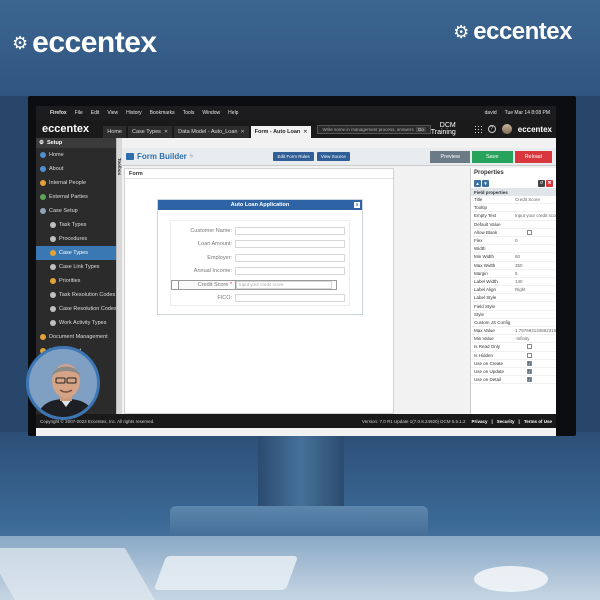 This screenshot has height=600, width=600. Describe the element at coordinates (513, 216) in the screenshot. I see `property-row: Empty Text Input your credit score` at that location.